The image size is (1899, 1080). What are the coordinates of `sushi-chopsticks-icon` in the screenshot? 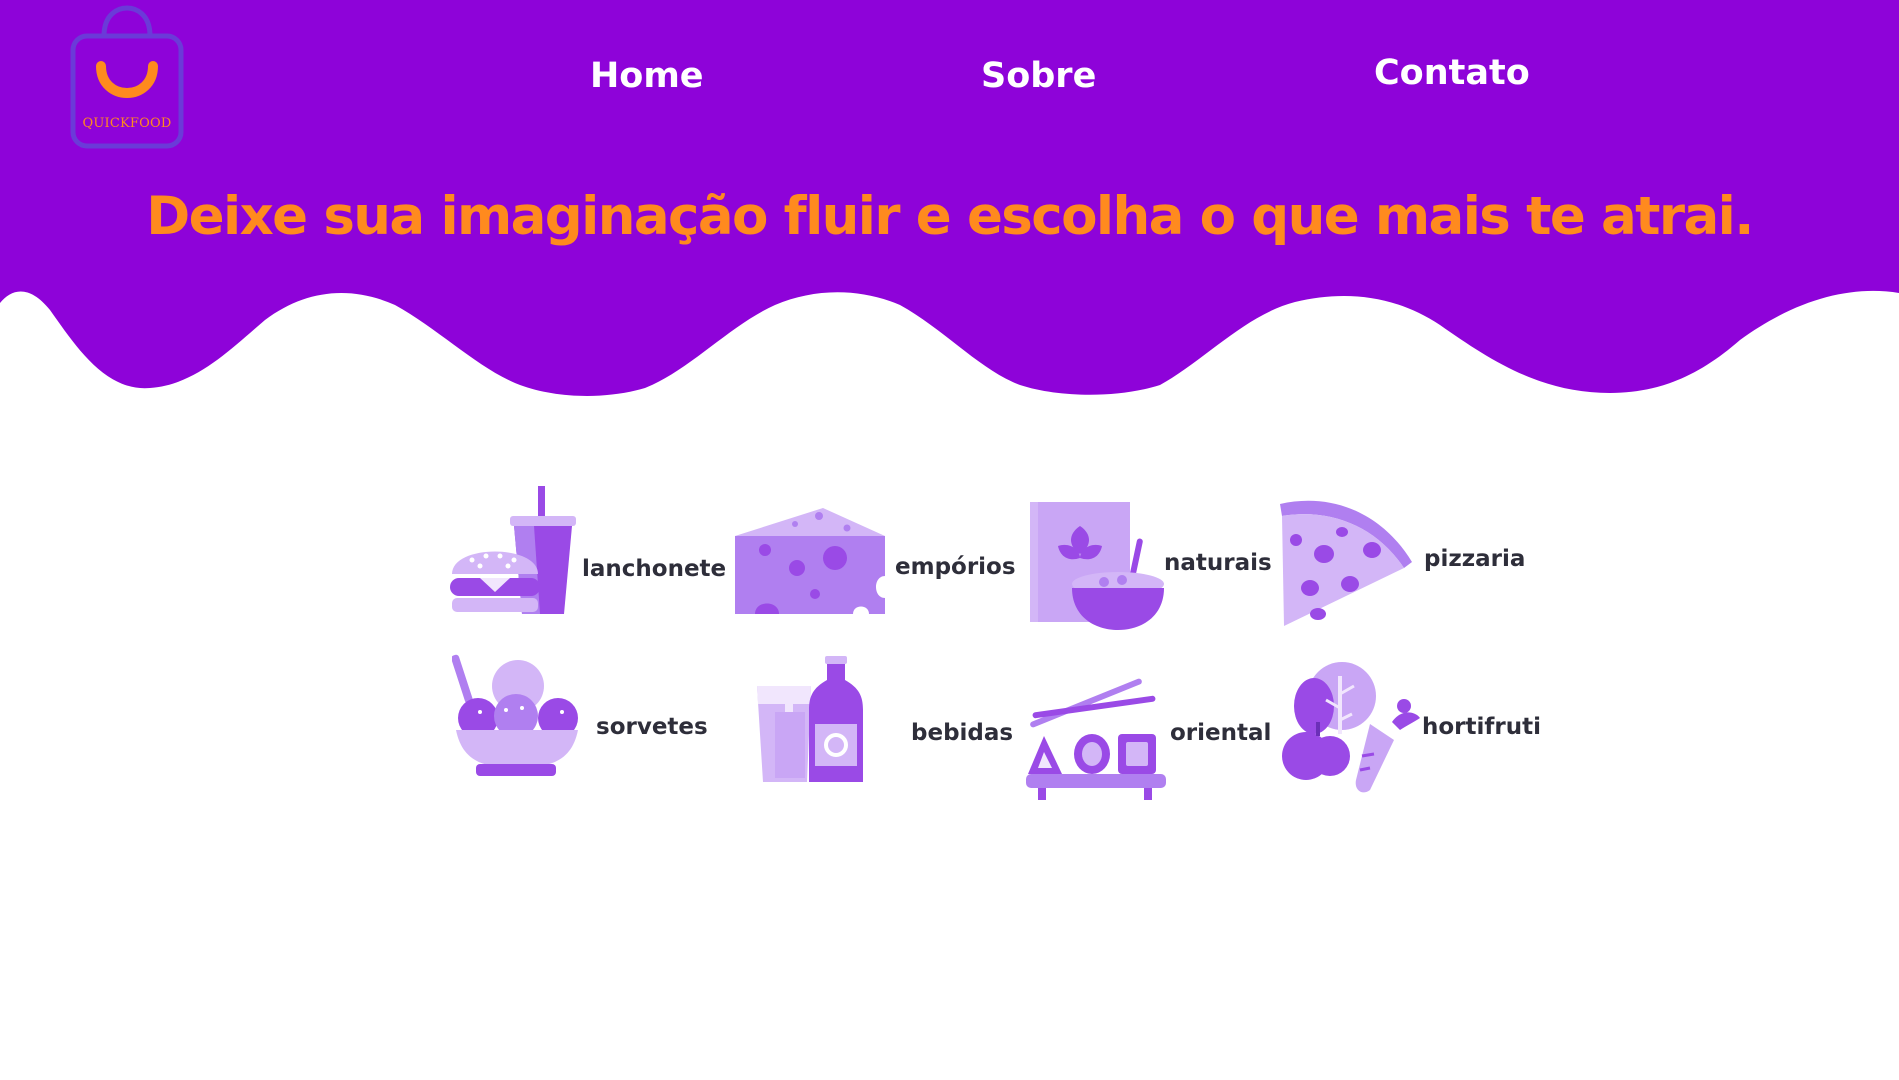 It's located at (1096, 739).